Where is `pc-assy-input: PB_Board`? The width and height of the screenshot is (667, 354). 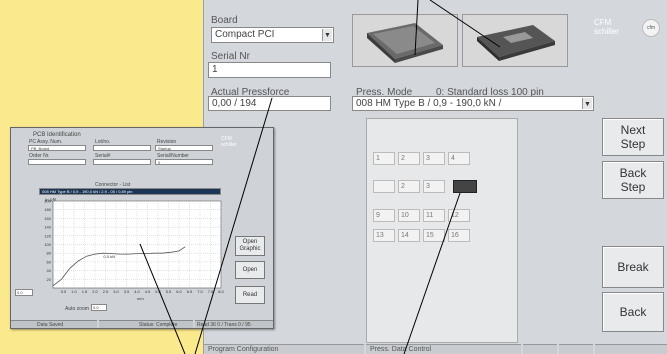 pc-assy-input: PB_Board is located at coordinates (57, 148).